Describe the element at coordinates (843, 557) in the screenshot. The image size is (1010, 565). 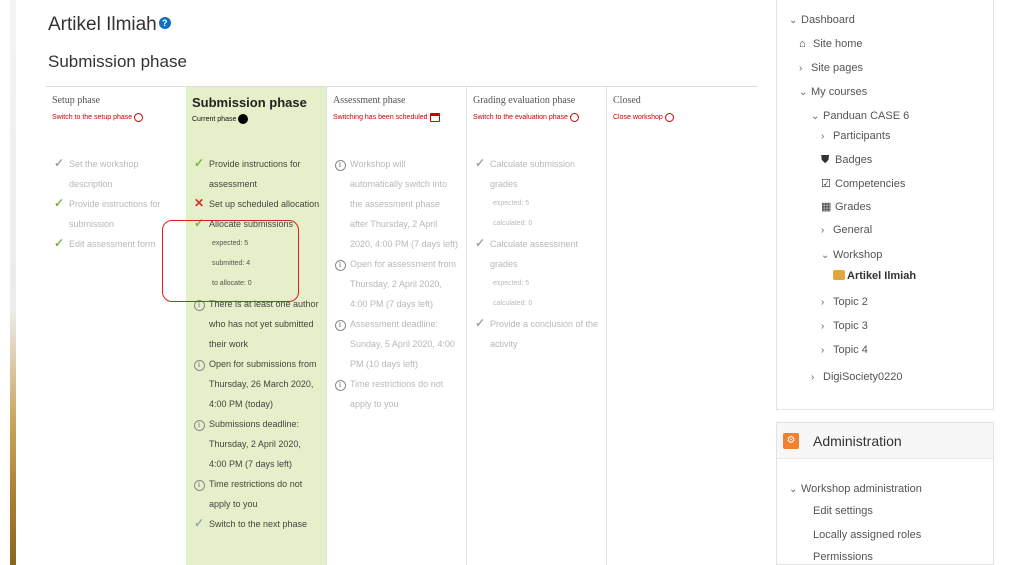
I see `permissions-link: Permissions` at that location.